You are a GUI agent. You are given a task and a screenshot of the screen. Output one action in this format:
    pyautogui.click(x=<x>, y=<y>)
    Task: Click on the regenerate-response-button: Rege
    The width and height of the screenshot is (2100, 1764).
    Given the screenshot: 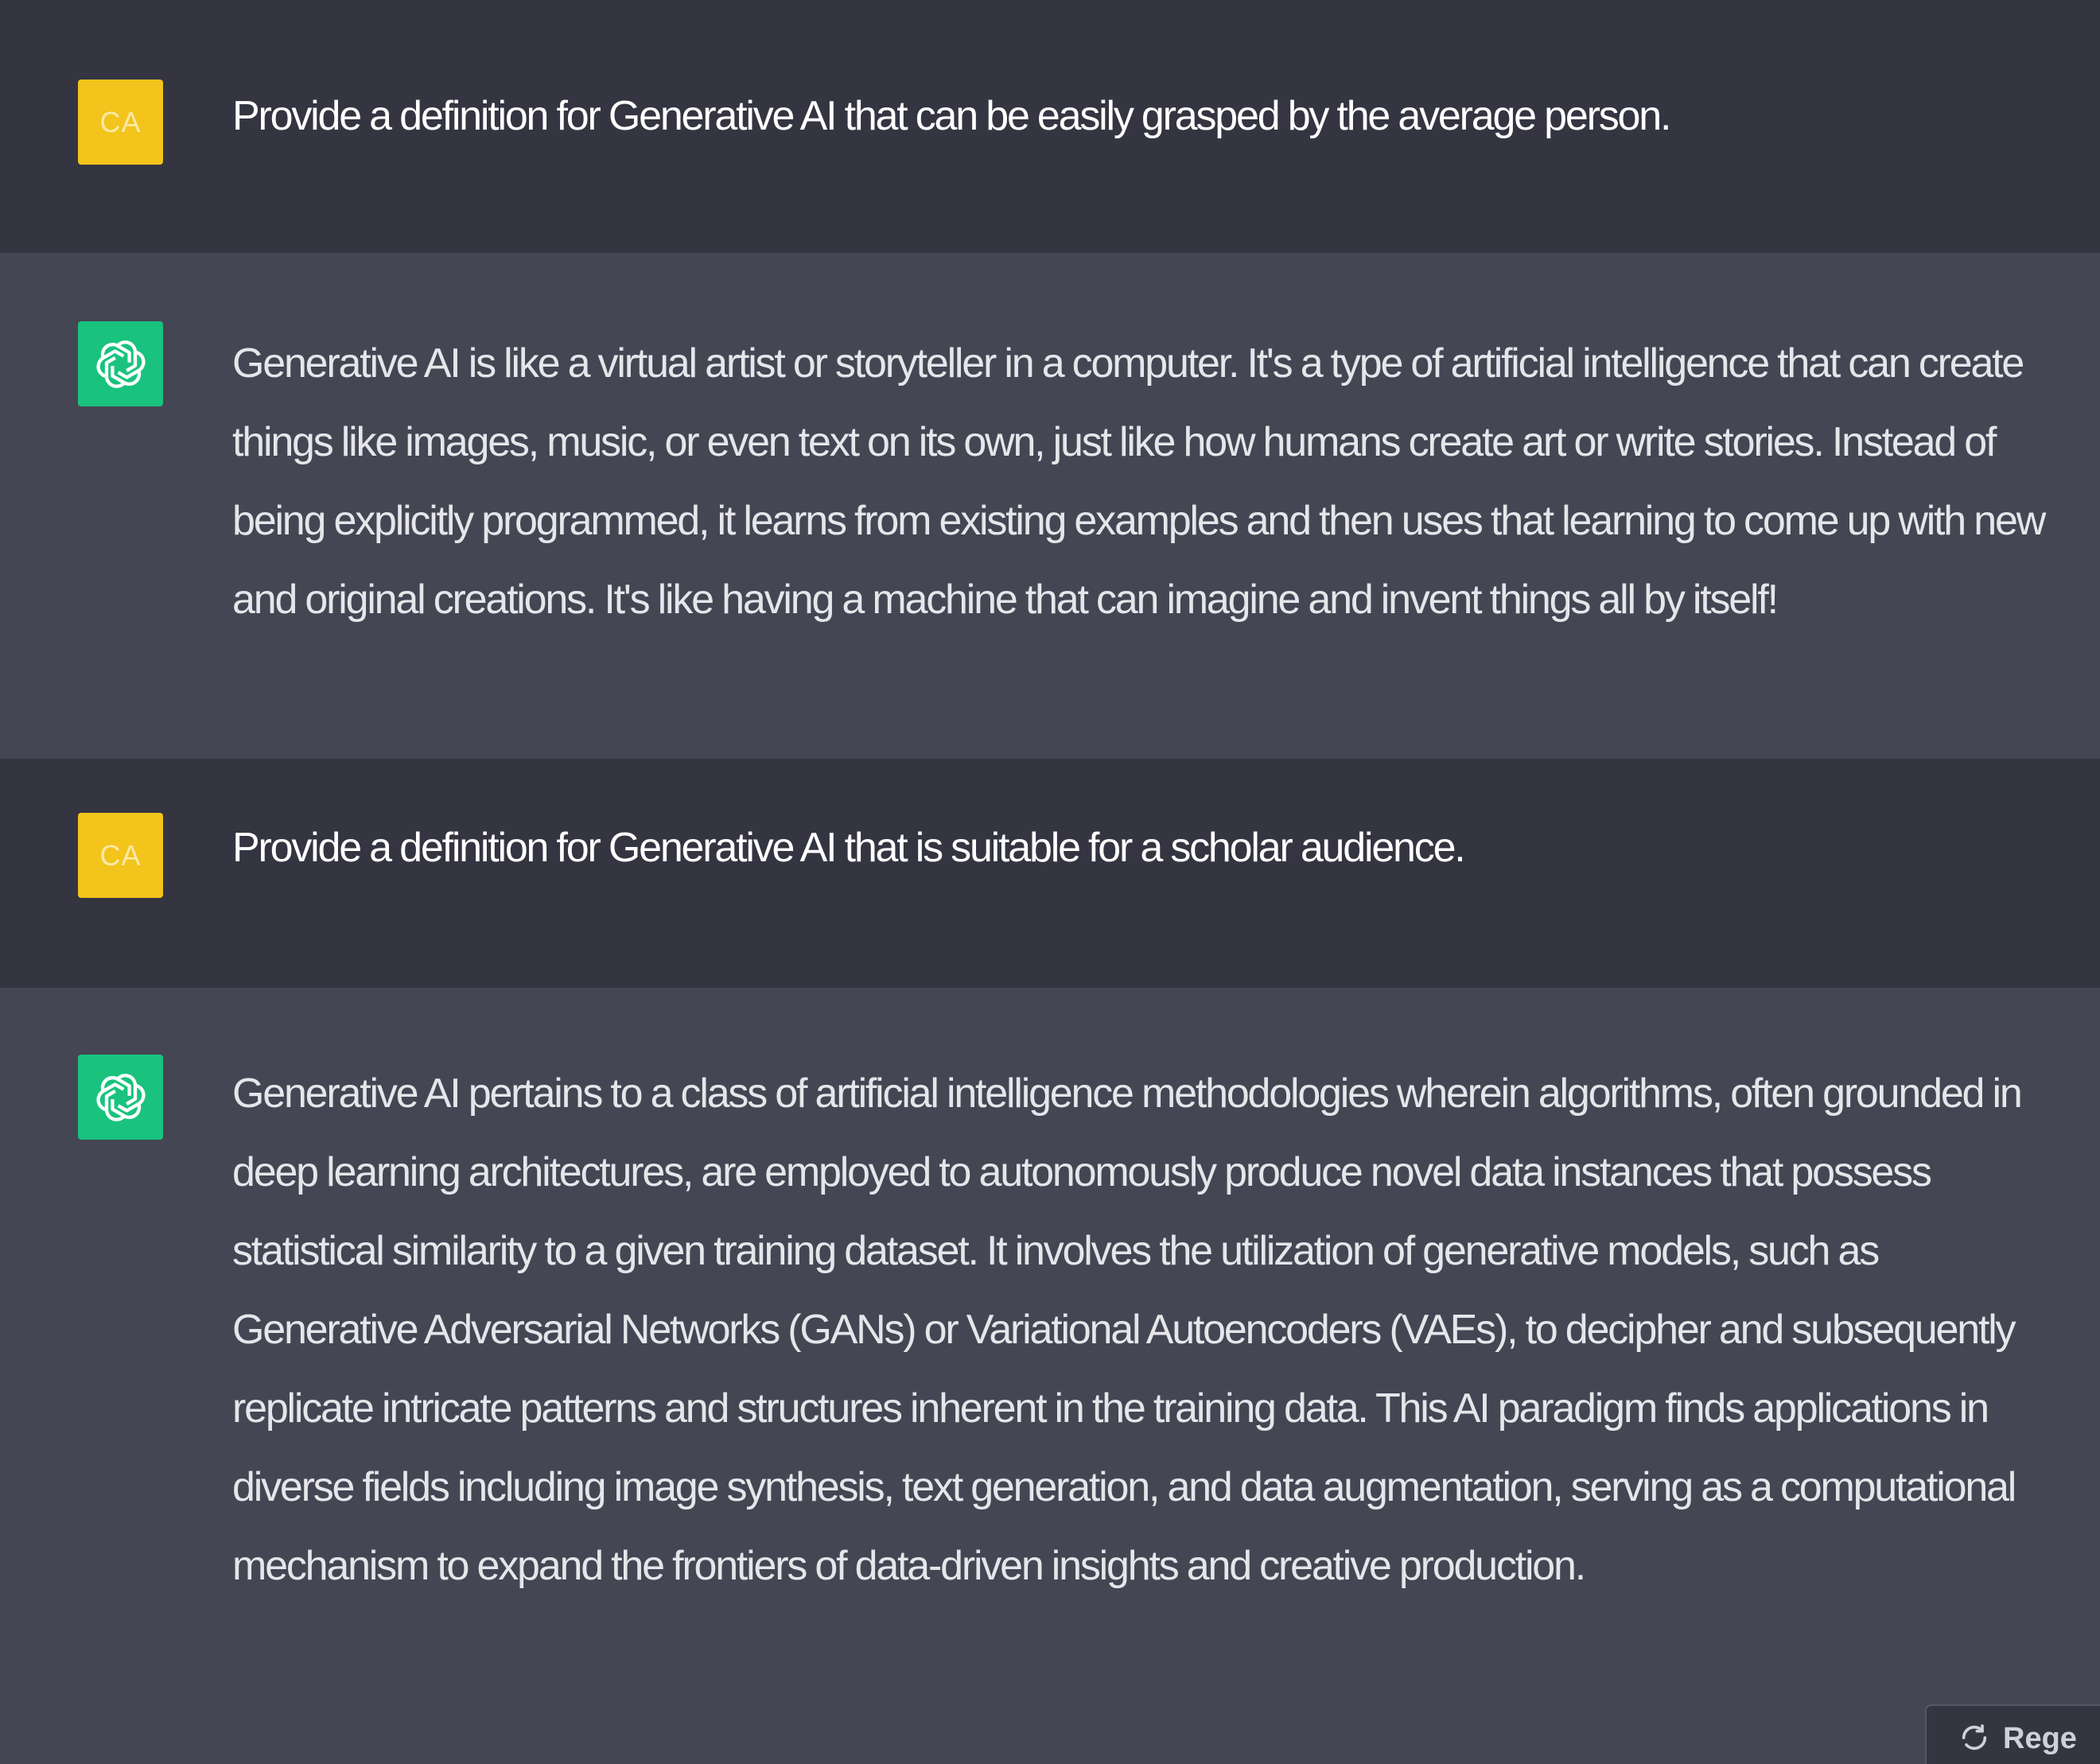 What is the action you would take?
    pyautogui.click(x=2012, y=1734)
    